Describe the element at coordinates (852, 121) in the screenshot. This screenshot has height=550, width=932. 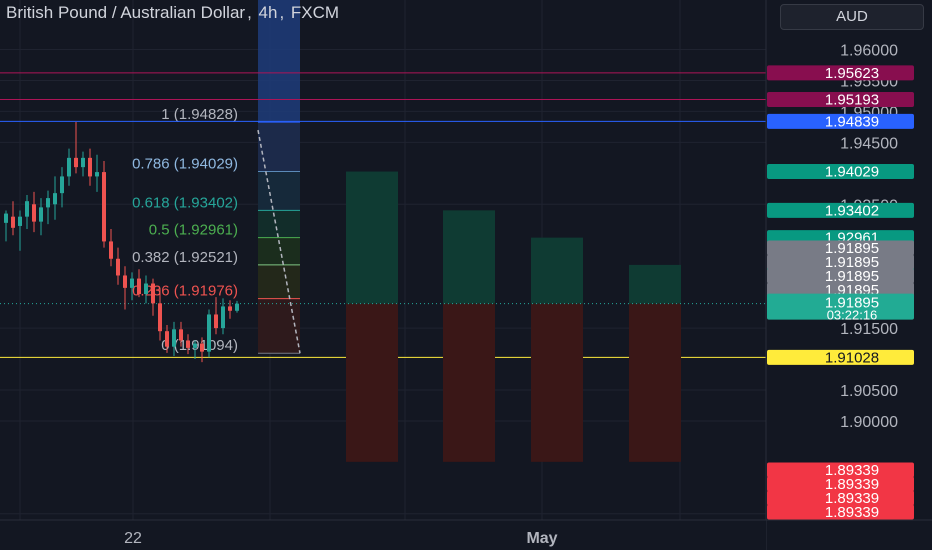
I see `price-badge-label-2: 1.94839` at that location.